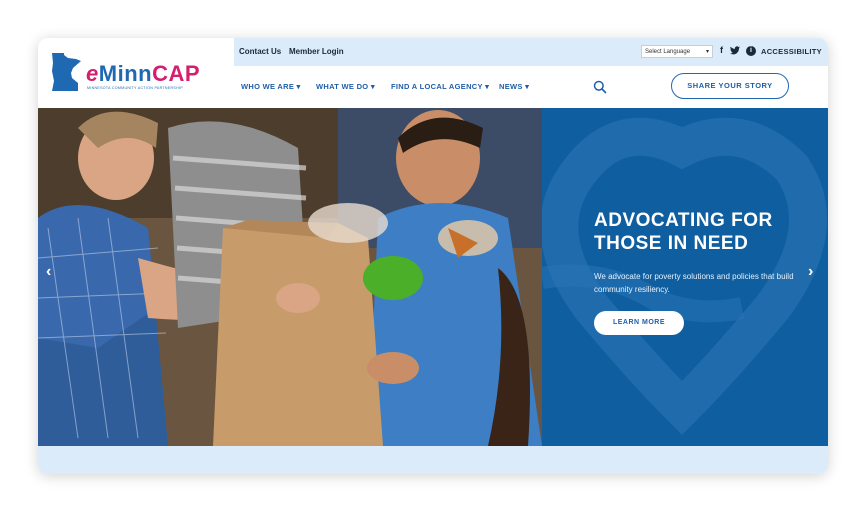 This screenshot has height=512, width=865. What do you see at coordinates (751, 51) in the screenshot?
I see `accessibility-icon: i` at bounding box center [751, 51].